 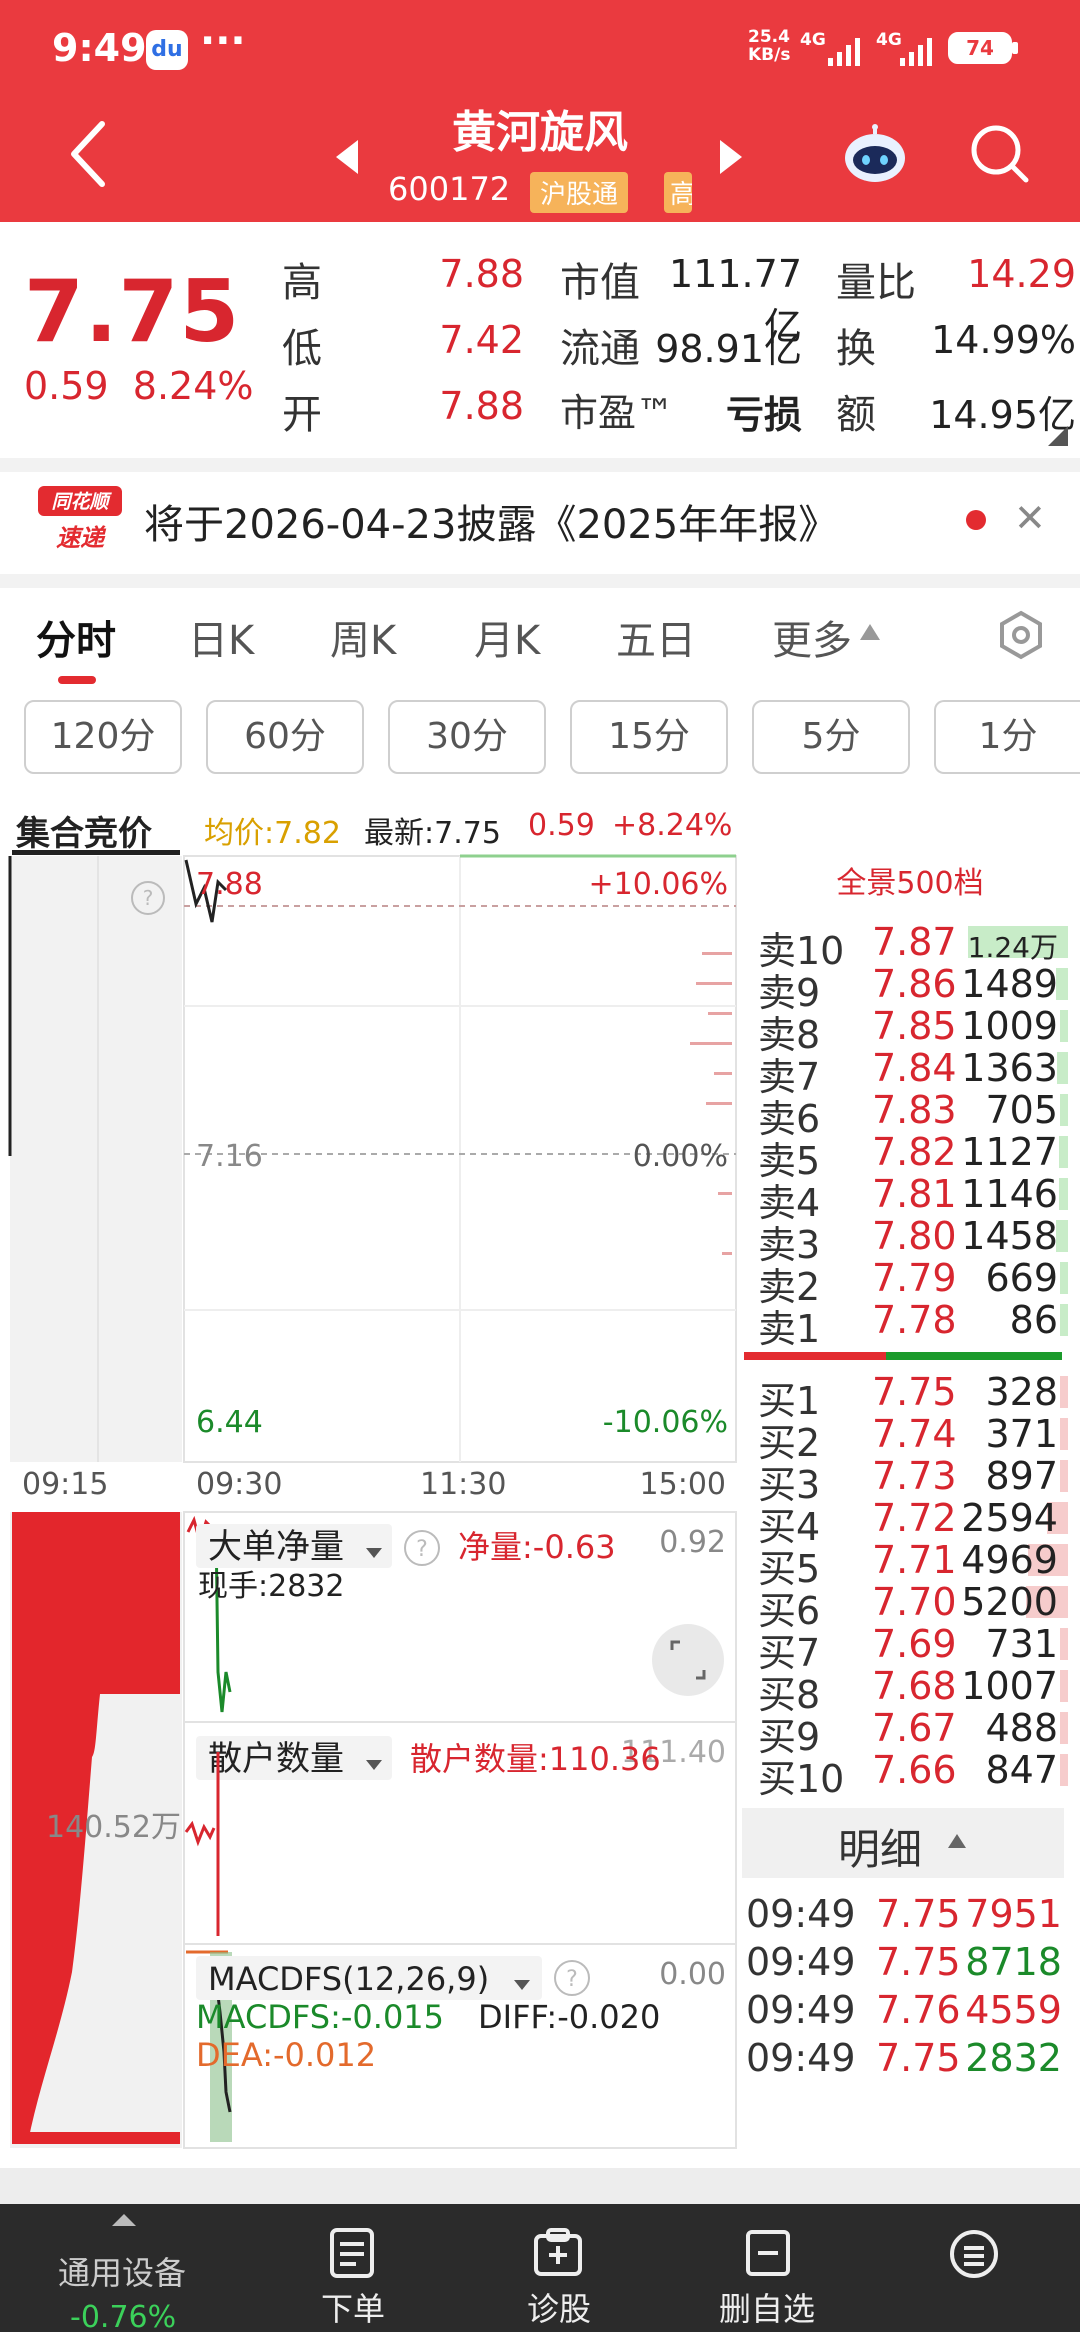 What do you see at coordinates (285, 737) in the screenshot?
I see `period-60m: 60分` at bounding box center [285, 737].